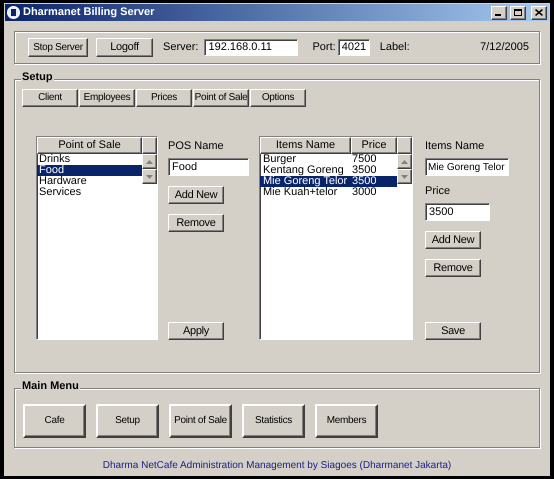 The width and height of the screenshot is (554, 479). I want to click on button: Save, so click(453, 331).